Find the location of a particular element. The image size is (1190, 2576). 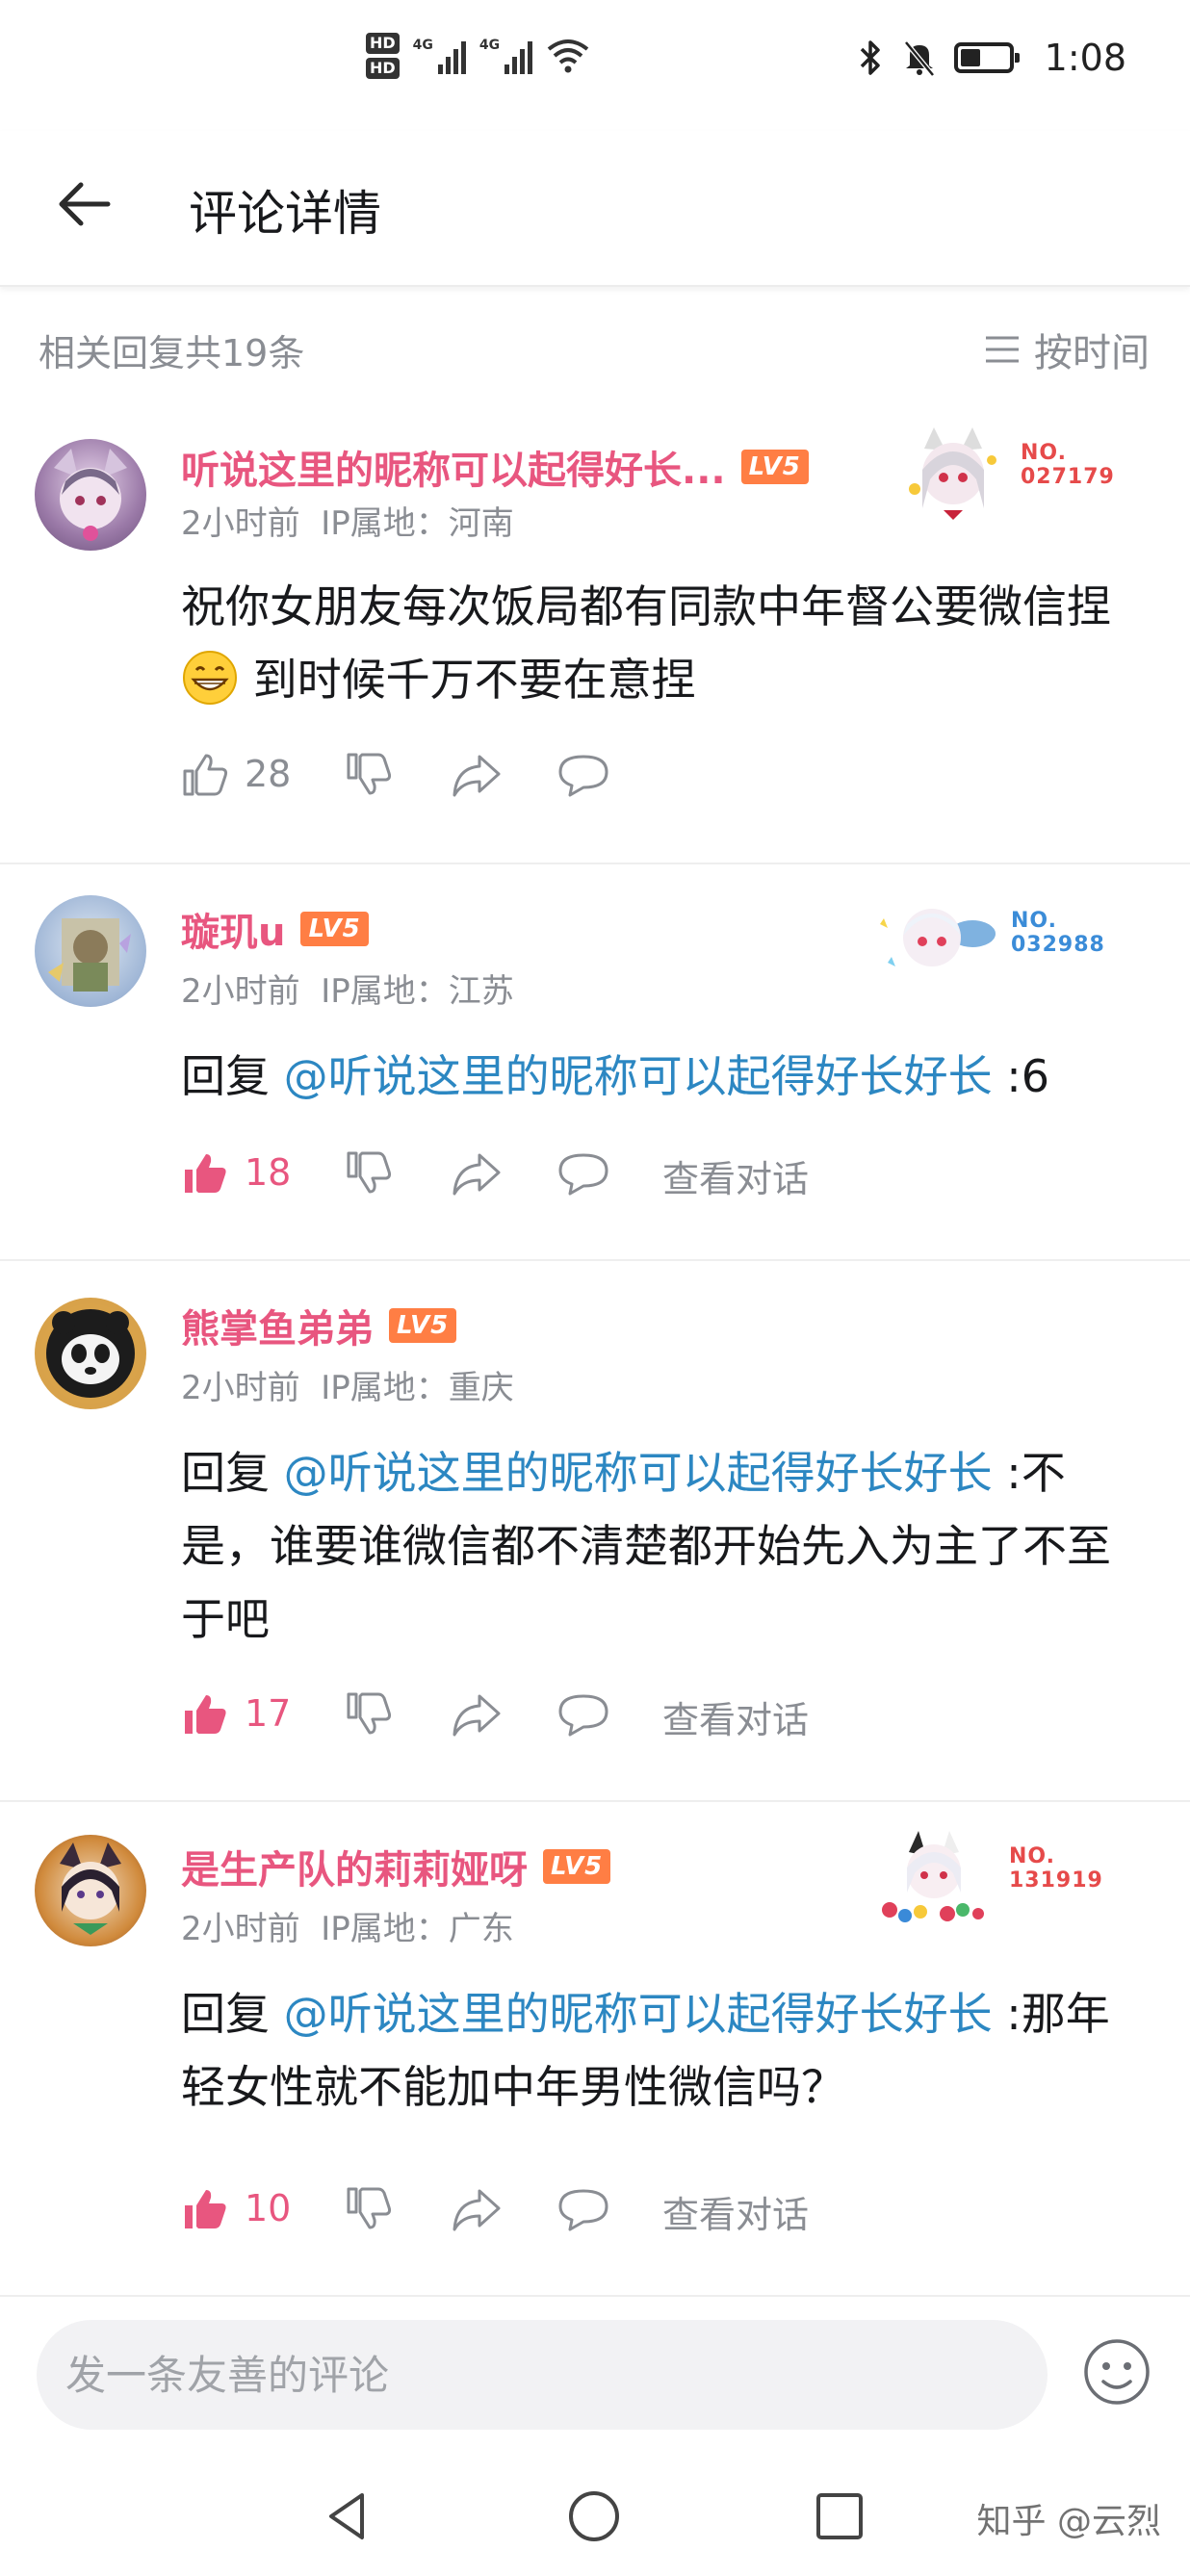

emoji-picker-icon is located at coordinates (1117, 2372).